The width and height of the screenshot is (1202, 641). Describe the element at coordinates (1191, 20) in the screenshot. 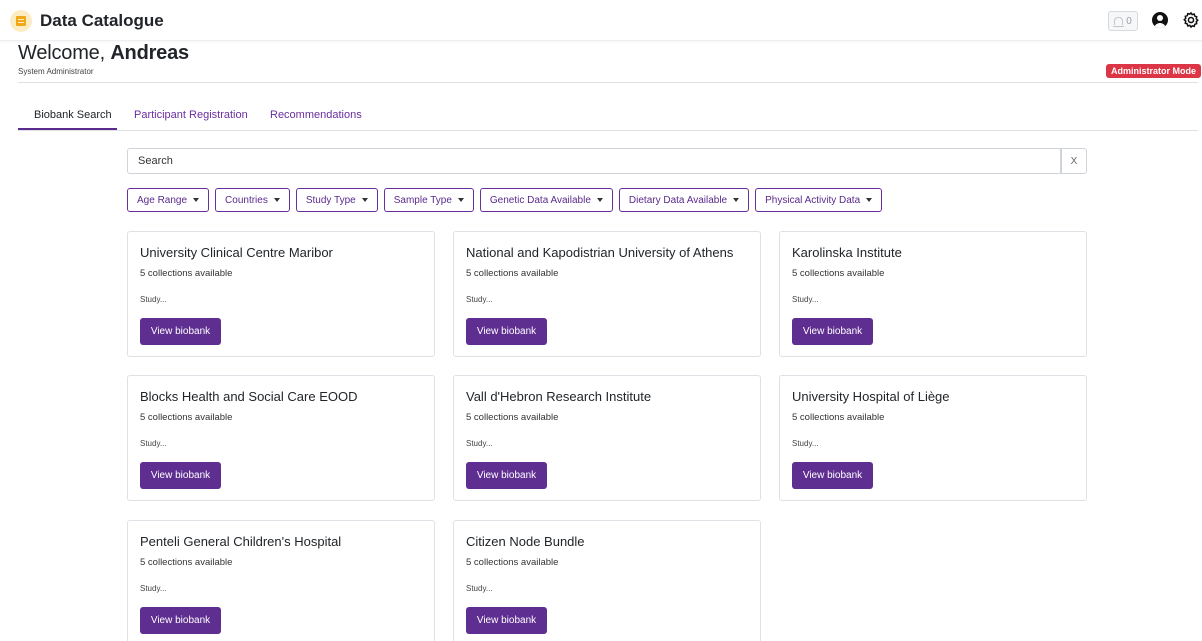

I see `gear-icon` at that location.